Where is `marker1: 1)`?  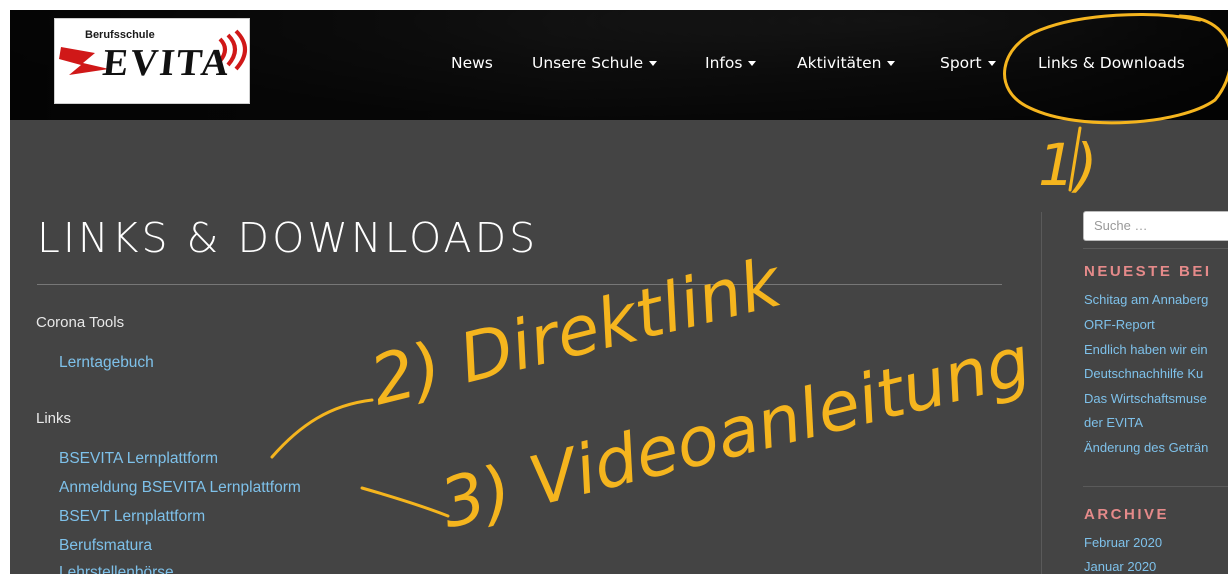
marker1: 1) is located at coordinates (1068, 165).